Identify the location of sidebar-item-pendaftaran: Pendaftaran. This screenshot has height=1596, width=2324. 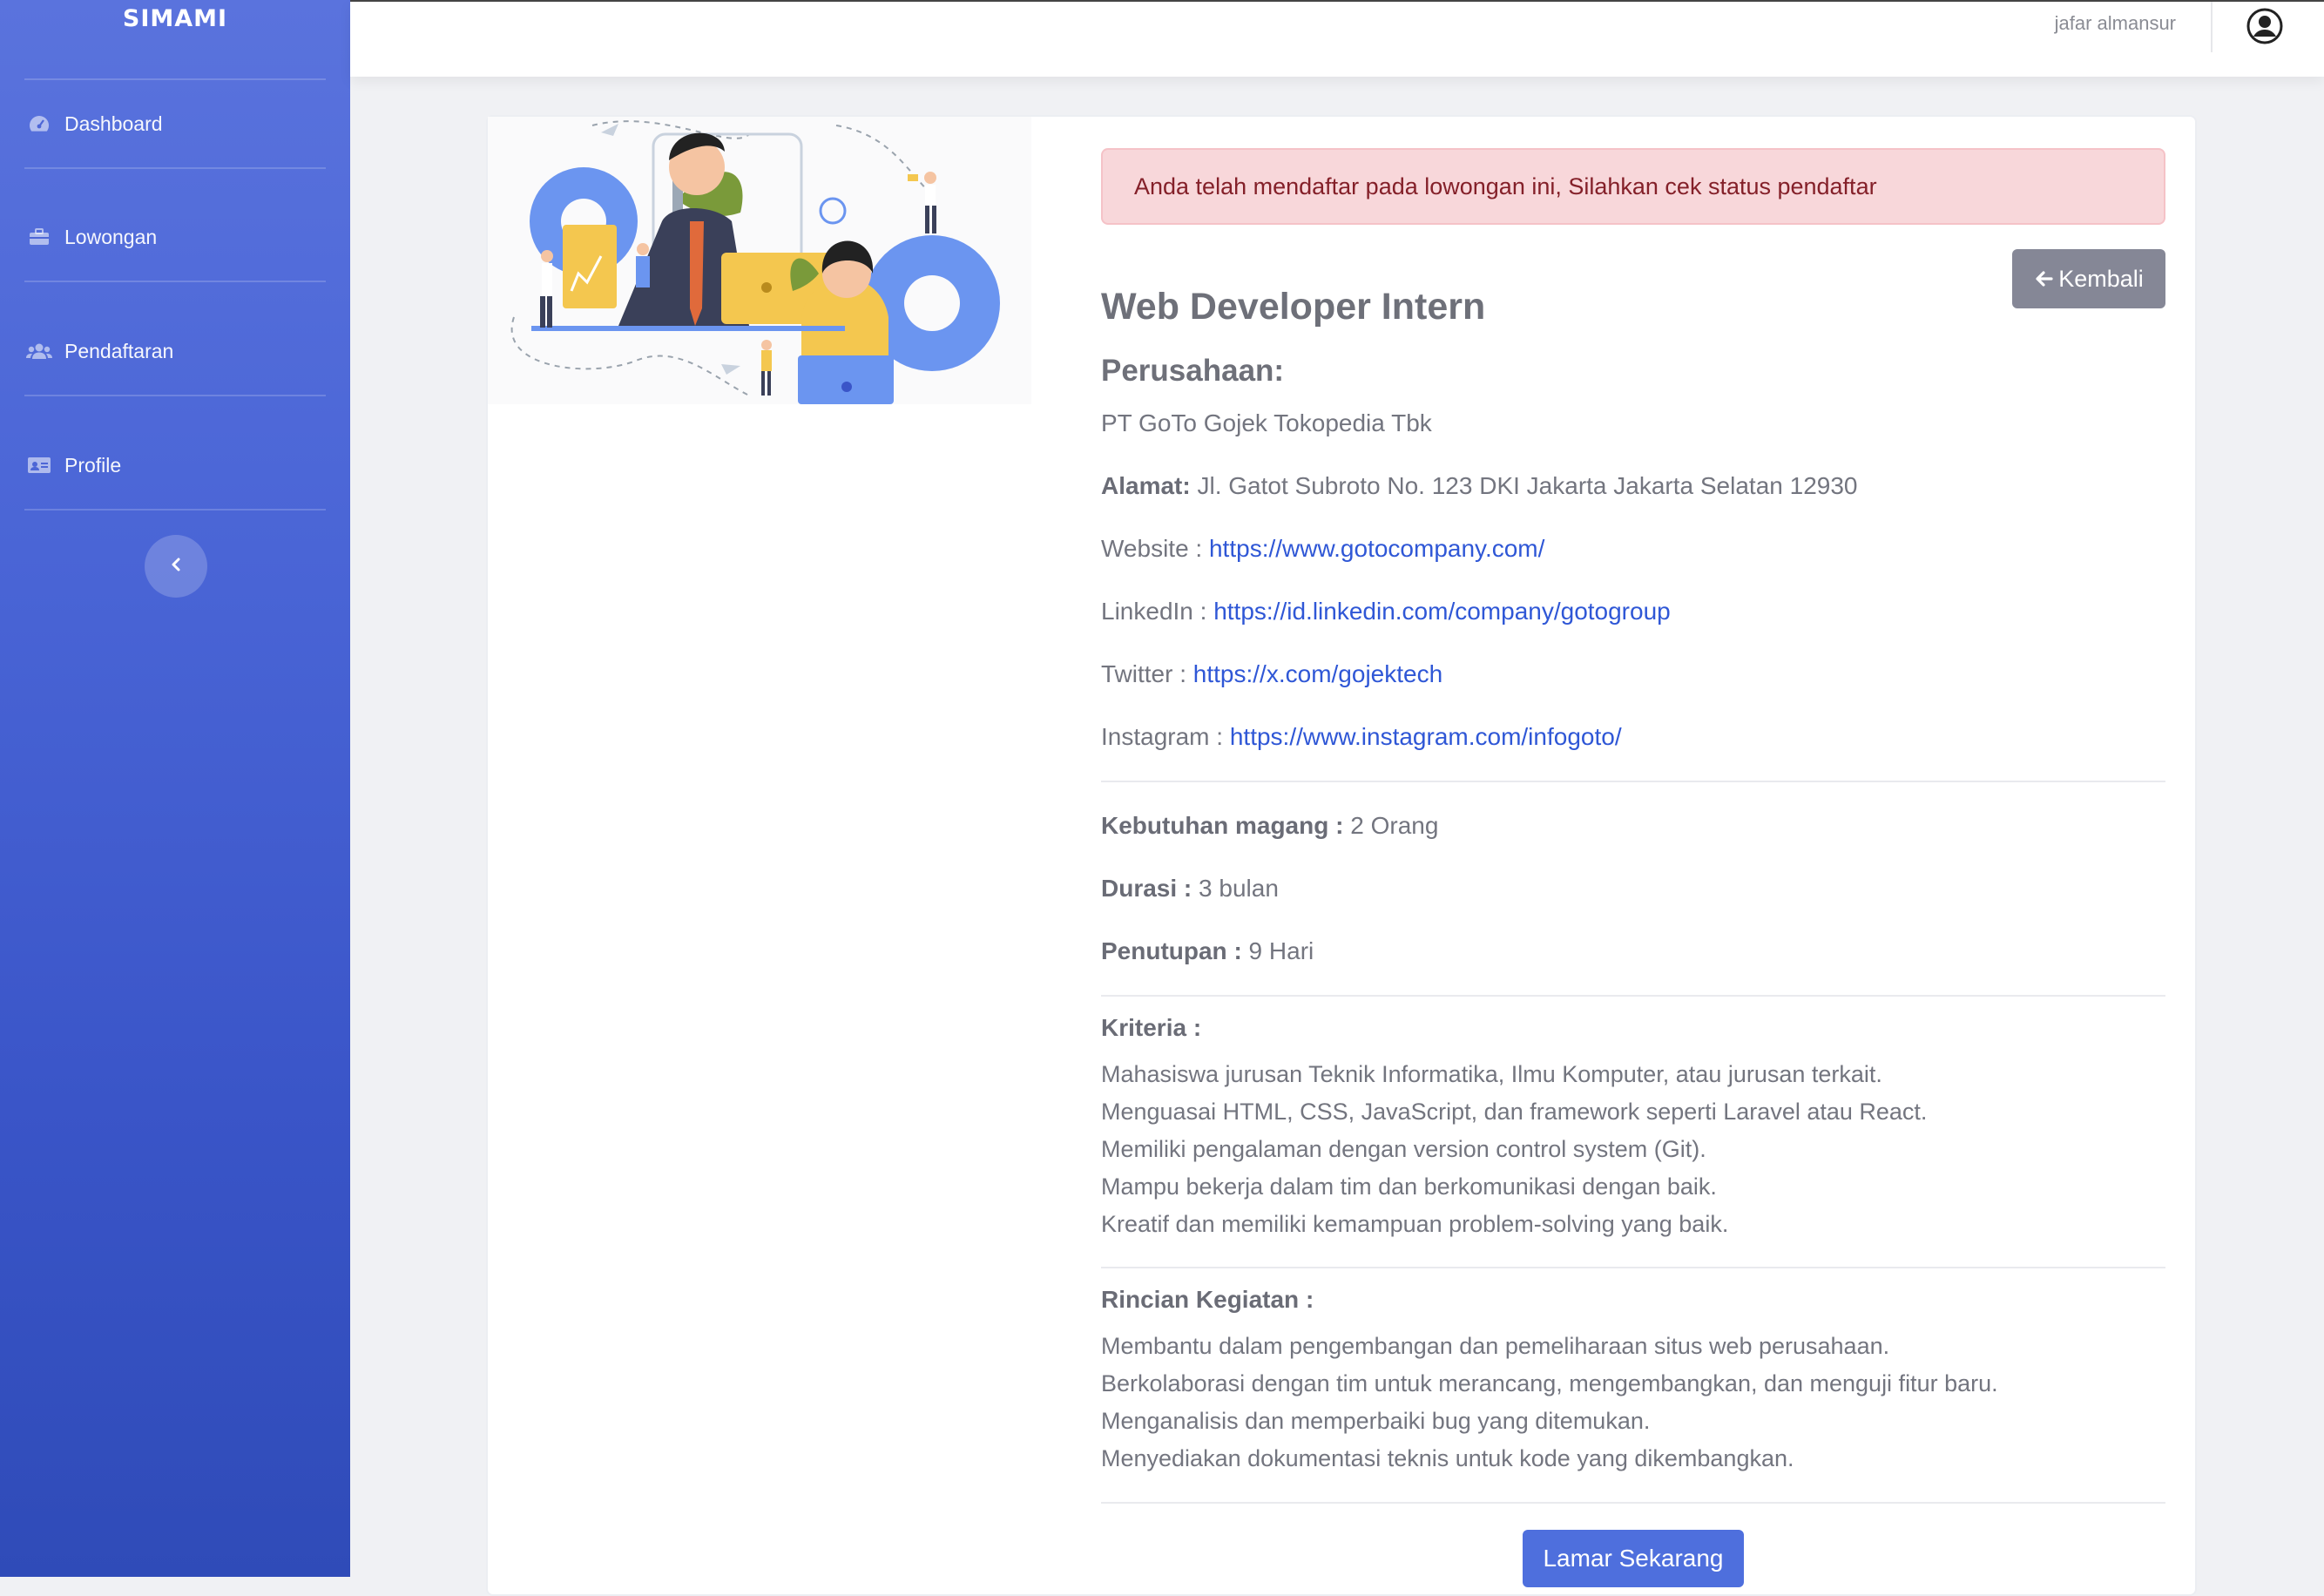
(175, 351).